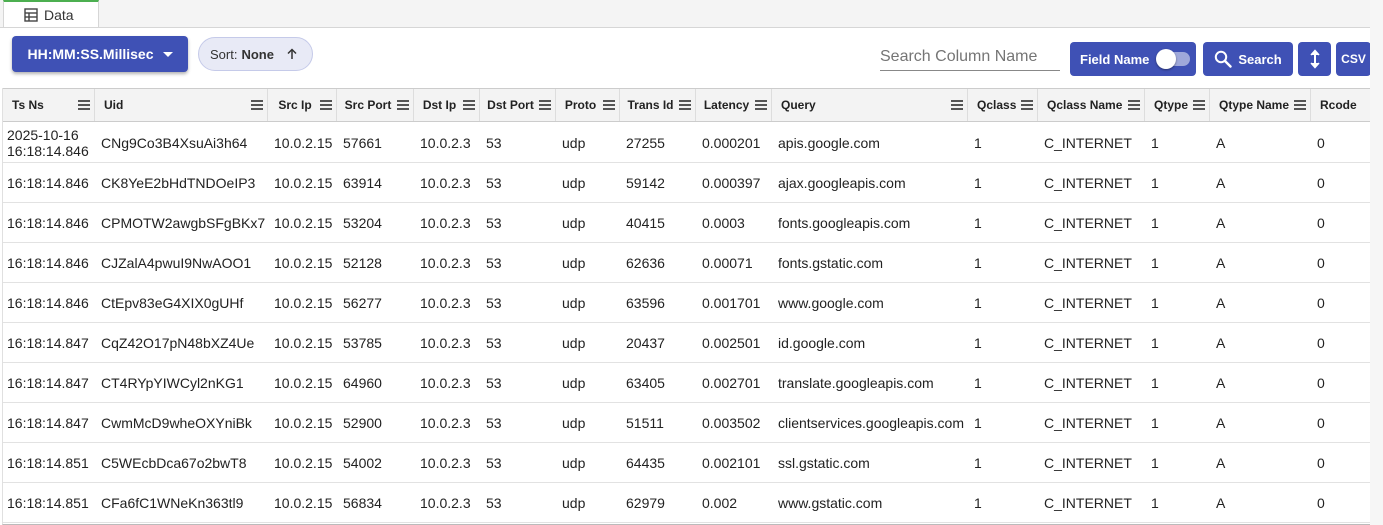 The width and height of the screenshot is (1383, 525). Describe the element at coordinates (100, 54) in the screenshot. I see `time-format-dropdown: HH:MM:SS.Millisec` at that location.